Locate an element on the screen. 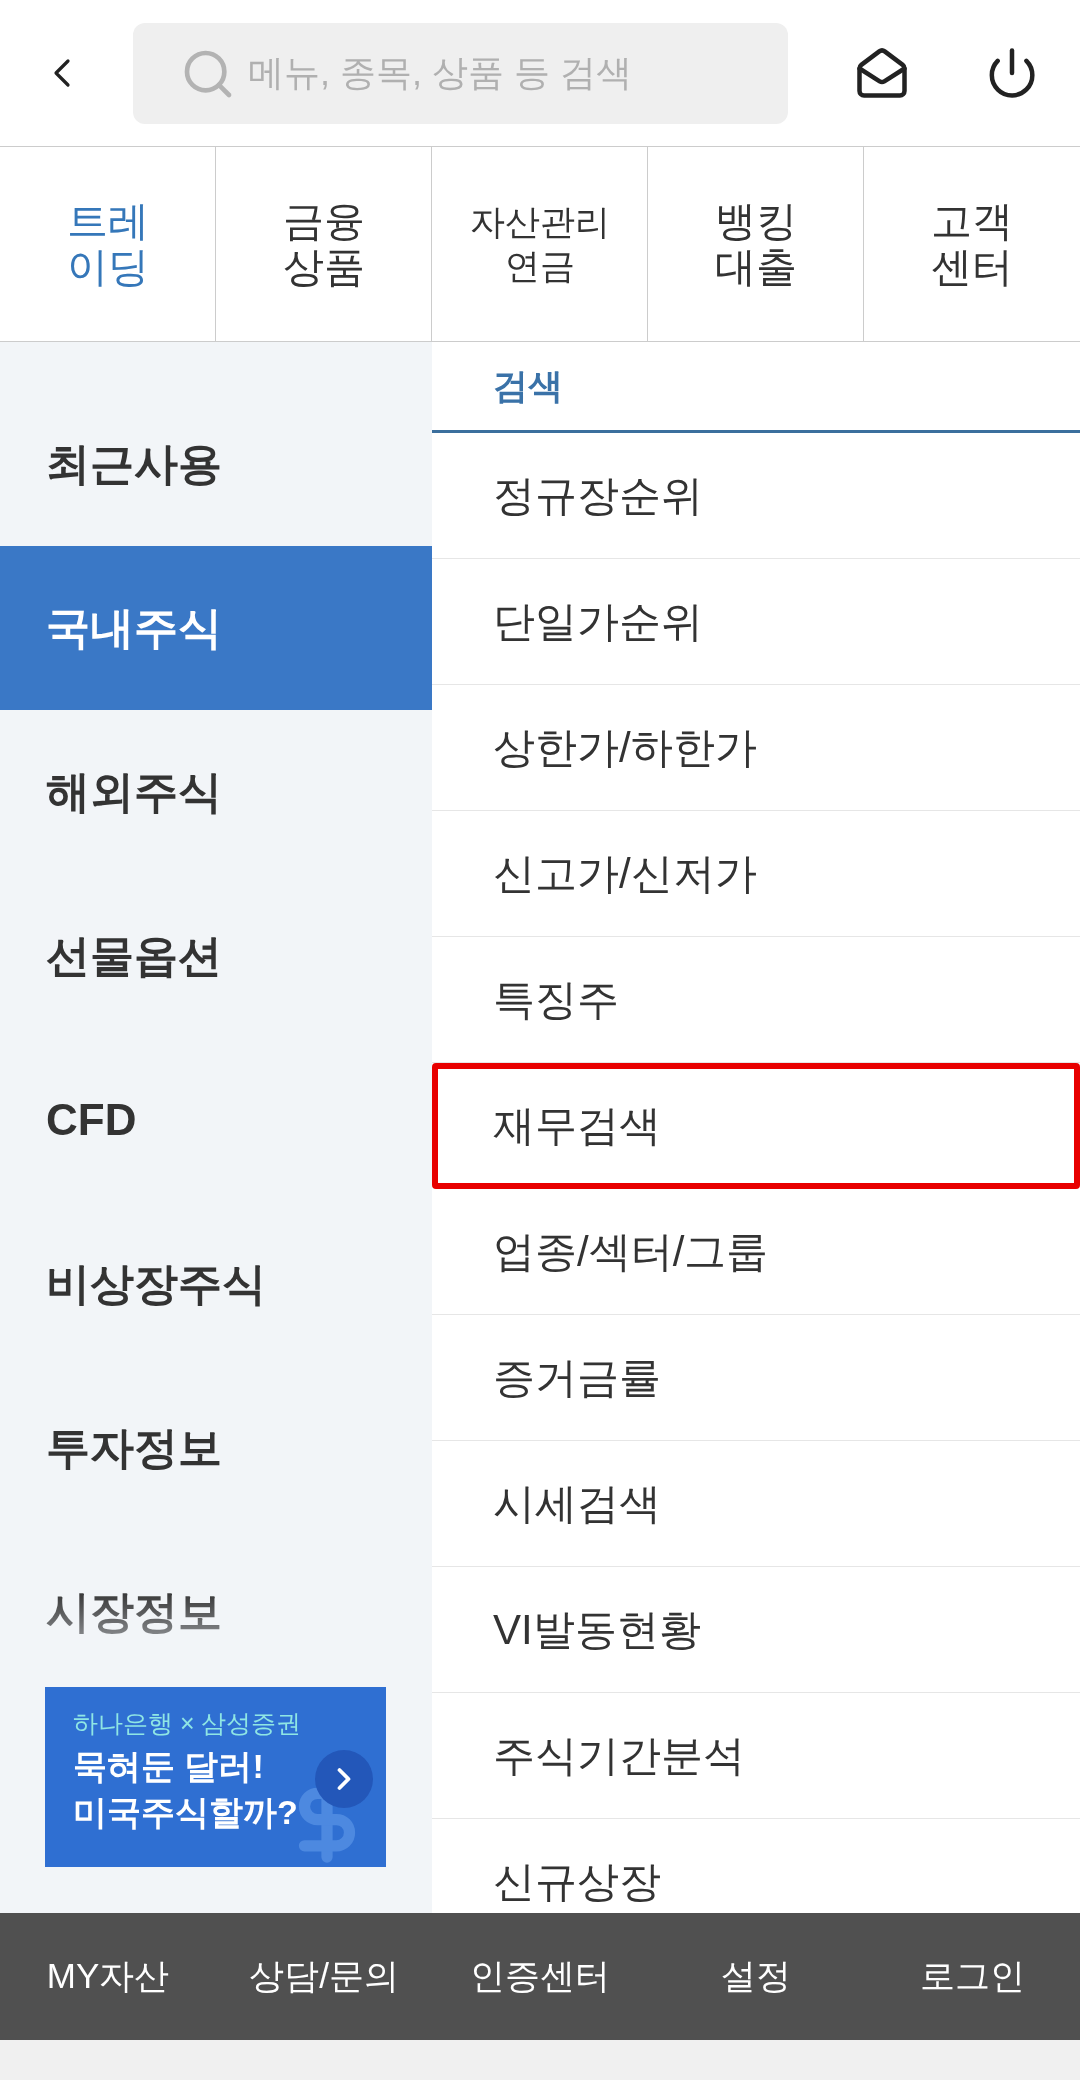  submenu-item: 시세검색 is located at coordinates (756, 1504).